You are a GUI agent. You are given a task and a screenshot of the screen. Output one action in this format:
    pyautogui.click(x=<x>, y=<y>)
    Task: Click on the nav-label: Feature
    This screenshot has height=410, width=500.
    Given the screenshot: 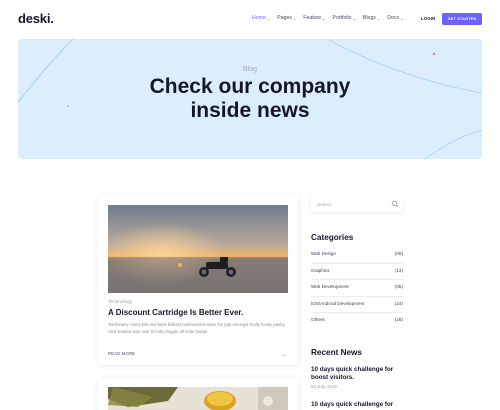 What is the action you would take?
    pyautogui.click(x=312, y=18)
    